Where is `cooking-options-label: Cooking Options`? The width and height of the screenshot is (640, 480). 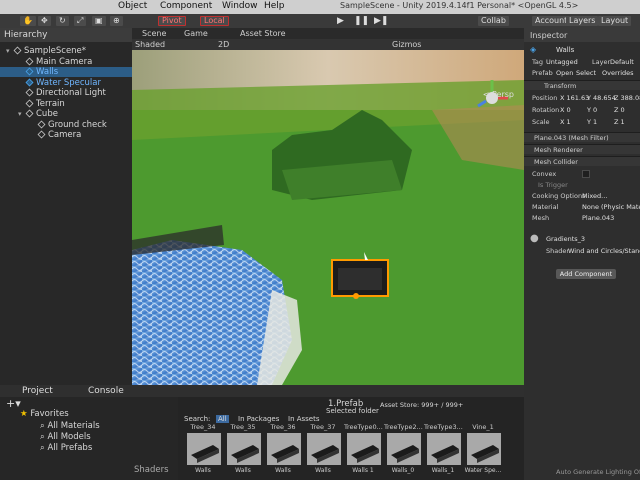 cooking-options-label: Cooking Options is located at coordinates (559, 196).